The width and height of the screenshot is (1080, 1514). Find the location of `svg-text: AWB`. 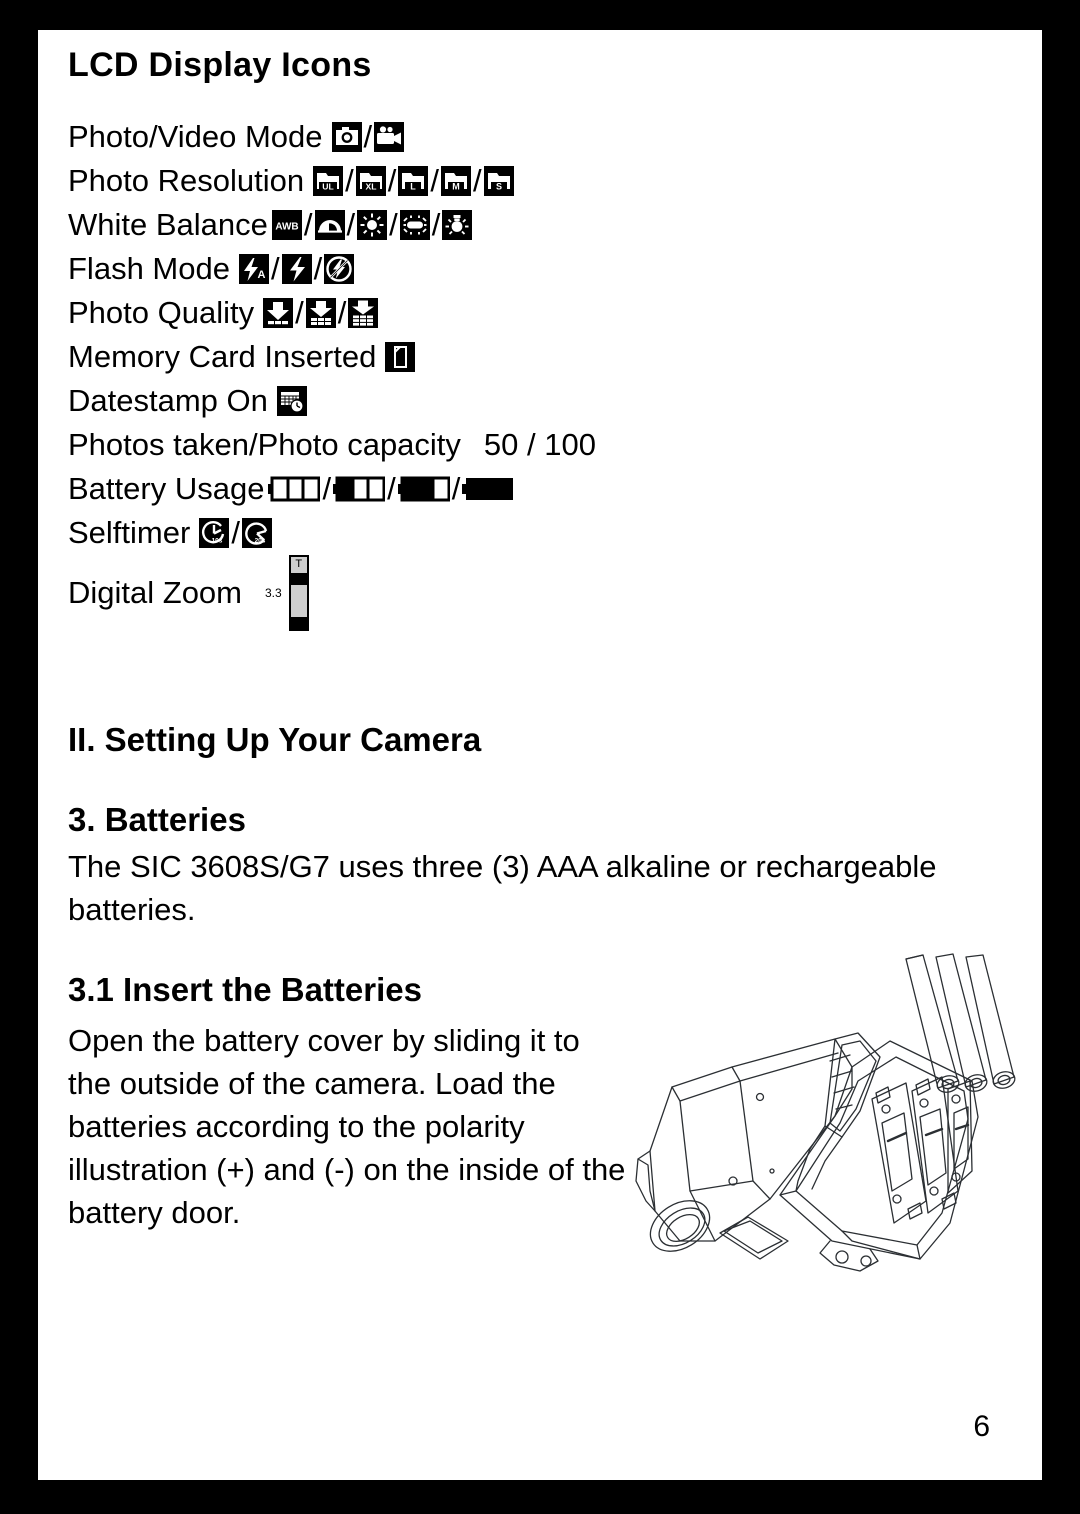

svg-text: AWB is located at coordinates (286, 227).